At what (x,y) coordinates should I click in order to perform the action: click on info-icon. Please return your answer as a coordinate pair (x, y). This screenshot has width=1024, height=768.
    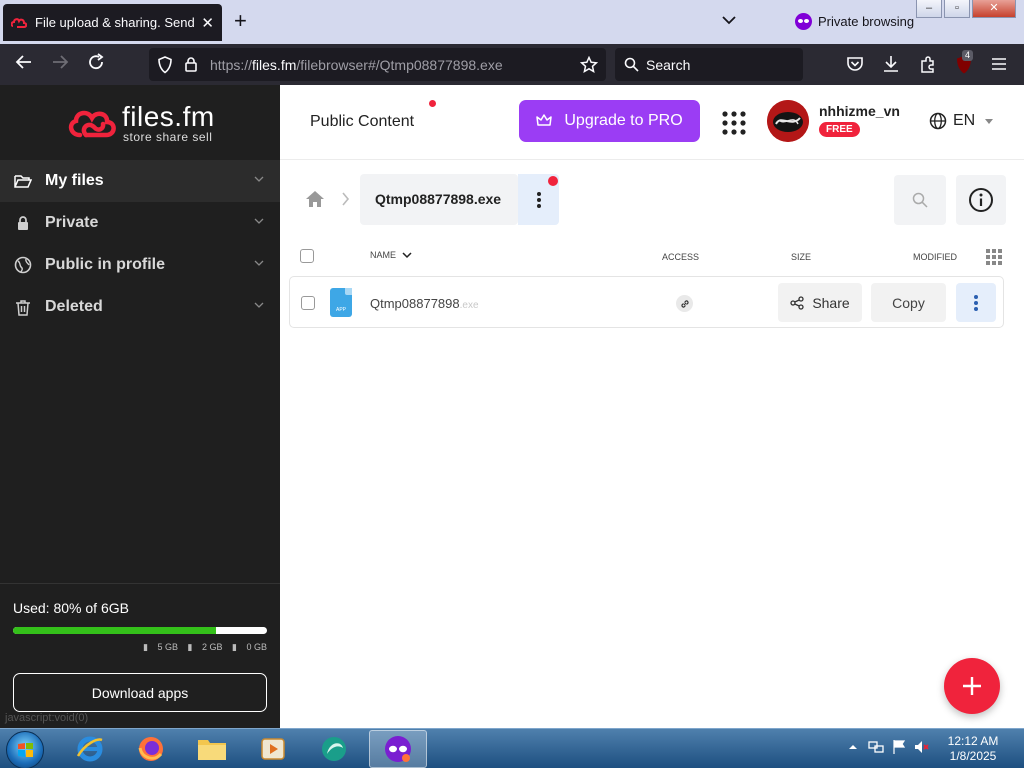
    Looking at the image, I should click on (981, 200).